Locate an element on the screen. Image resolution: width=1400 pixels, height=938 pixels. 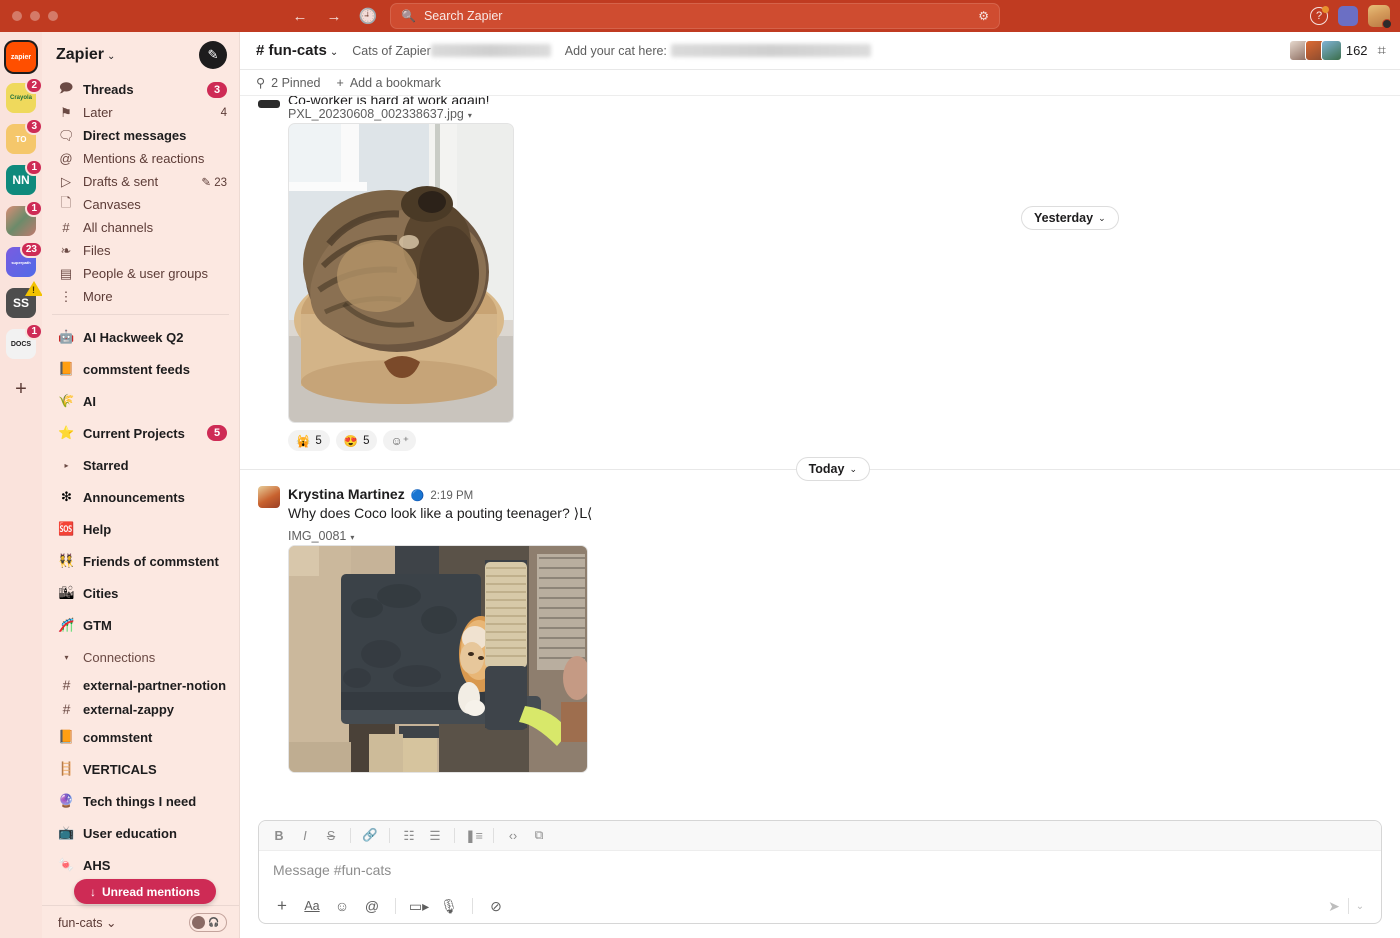
sidebar-channel-ai-hackweek-q2: 🤖 AI Hackweek Q2 is located at coordinates (140, 337).